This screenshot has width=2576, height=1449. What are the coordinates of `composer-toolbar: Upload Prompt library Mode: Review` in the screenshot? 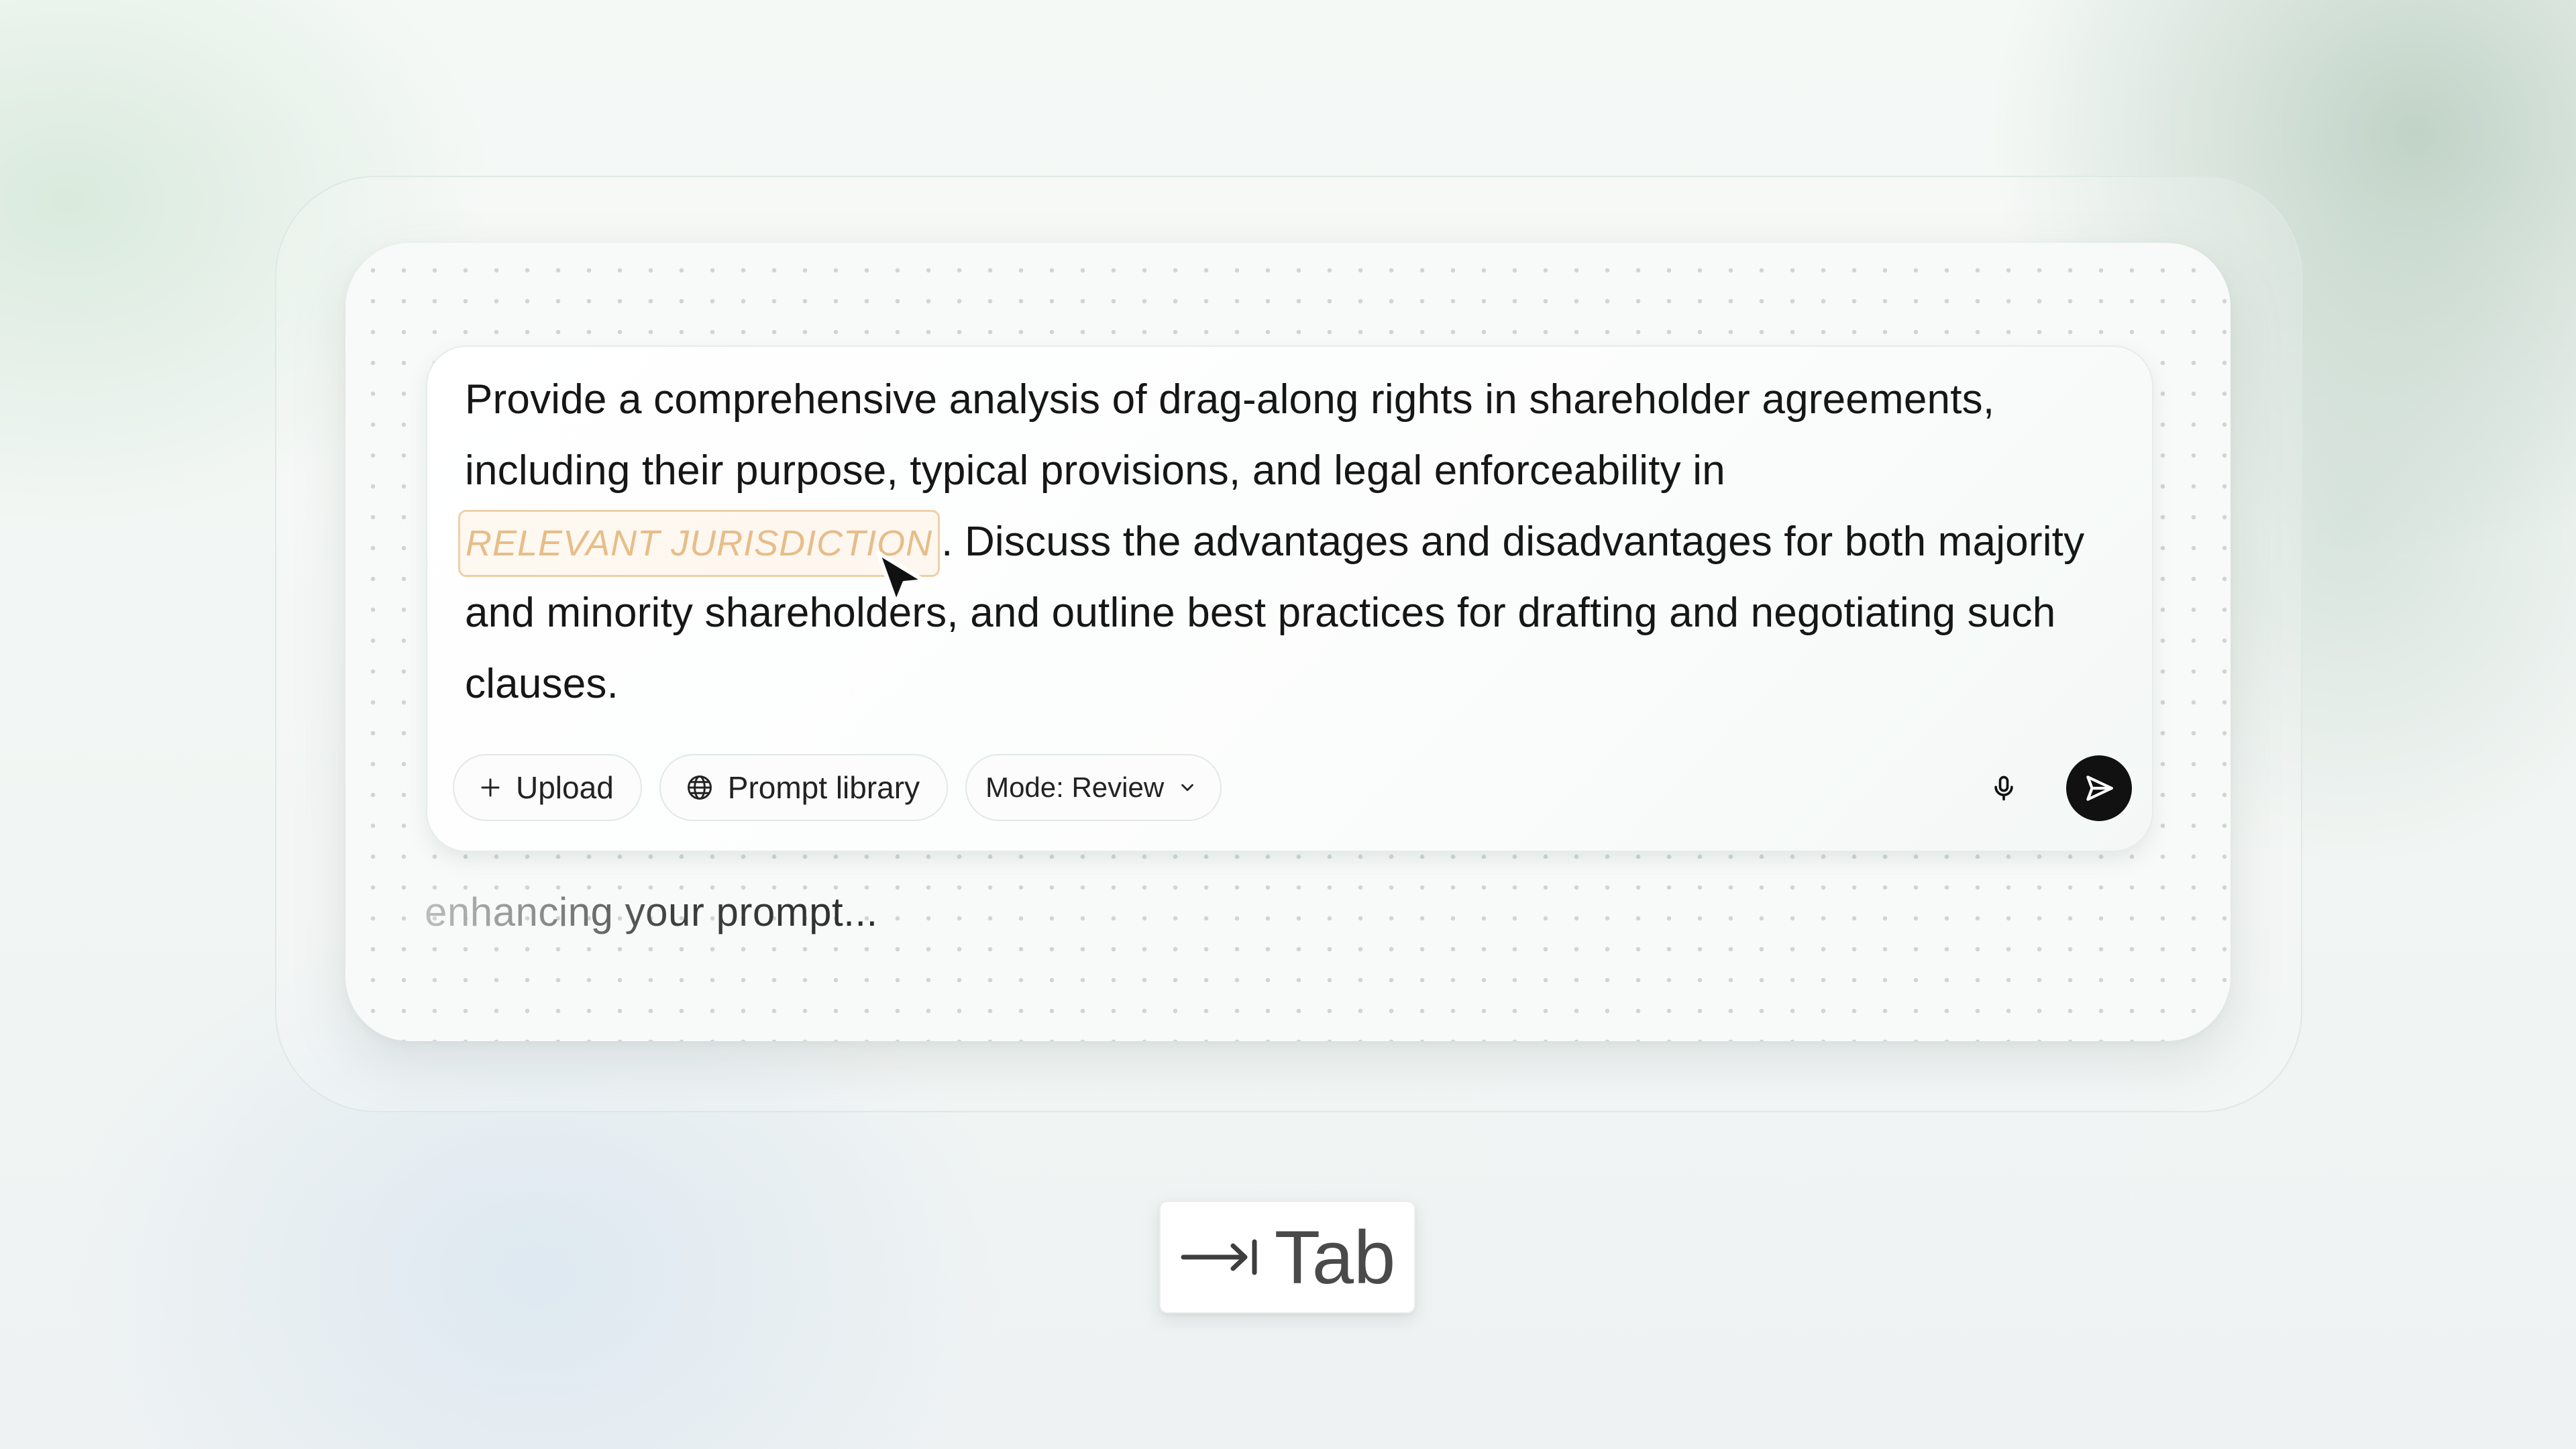 It's located at (837, 787).